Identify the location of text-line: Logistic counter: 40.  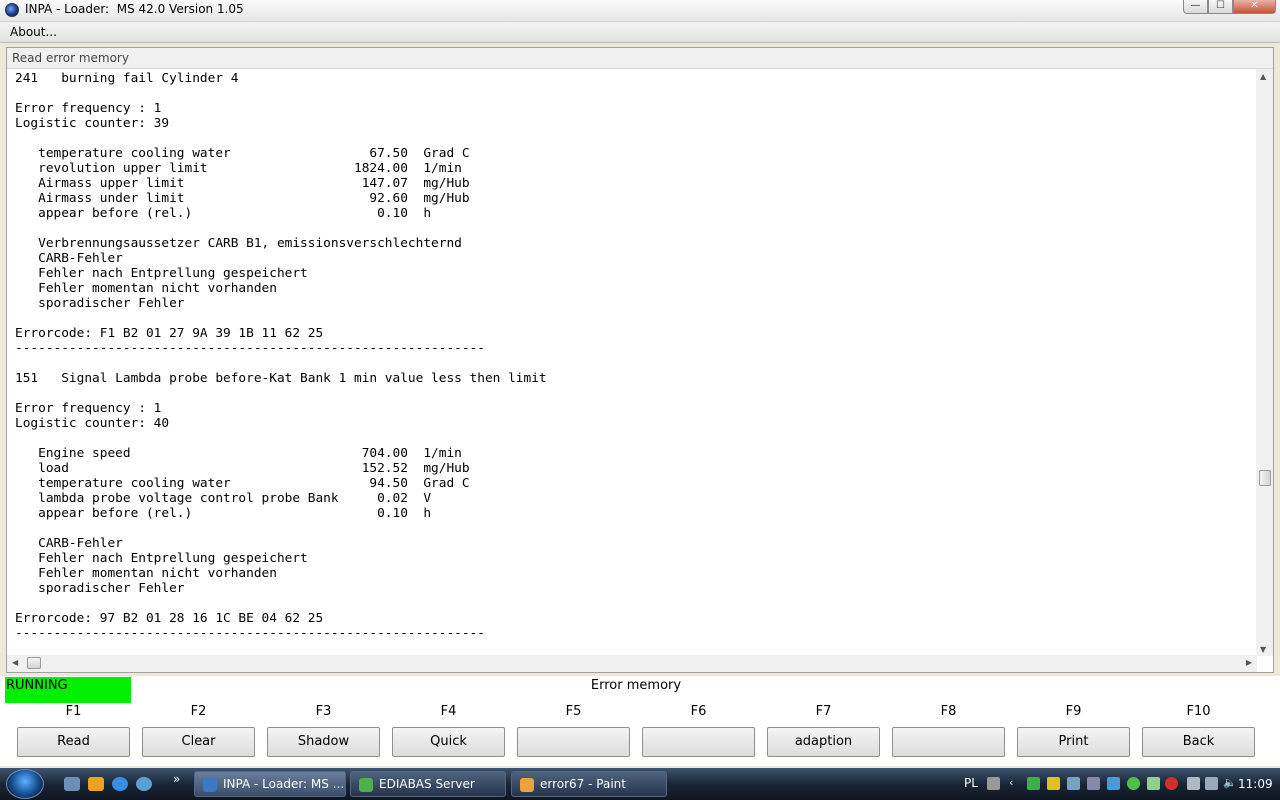
(92, 423).